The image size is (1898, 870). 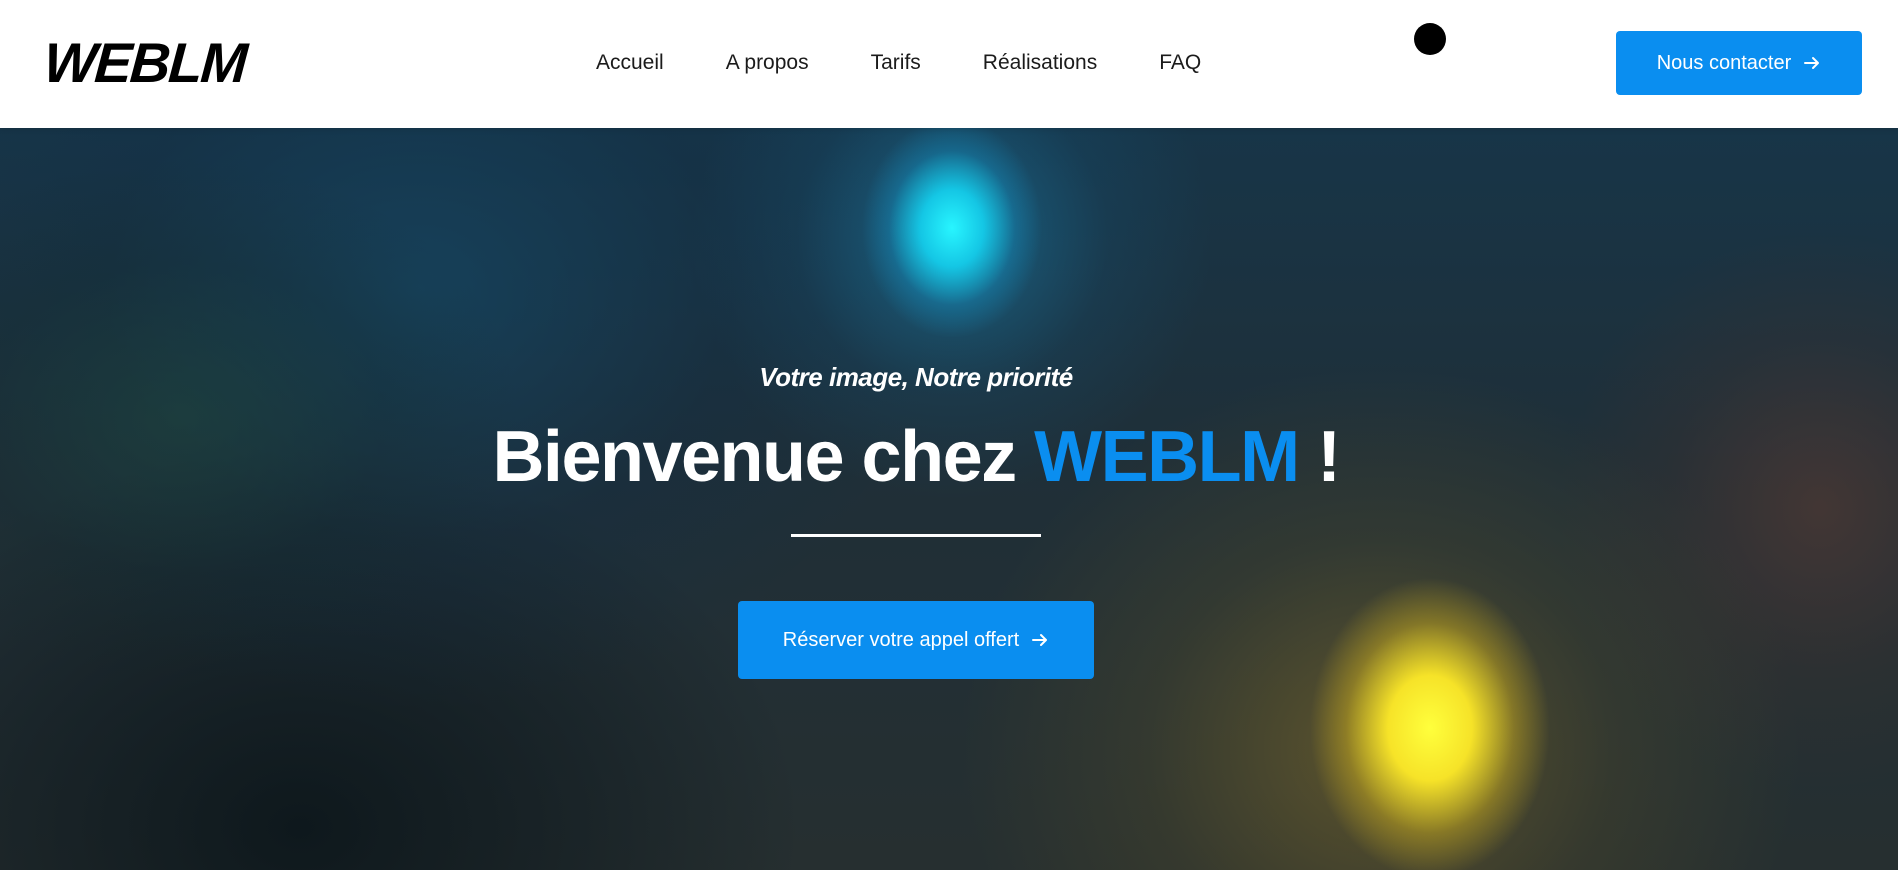 What do you see at coordinates (1180, 63) in the screenshot?
I see `nav-item-faq: FAQ` at bounding box center [1180, 63].